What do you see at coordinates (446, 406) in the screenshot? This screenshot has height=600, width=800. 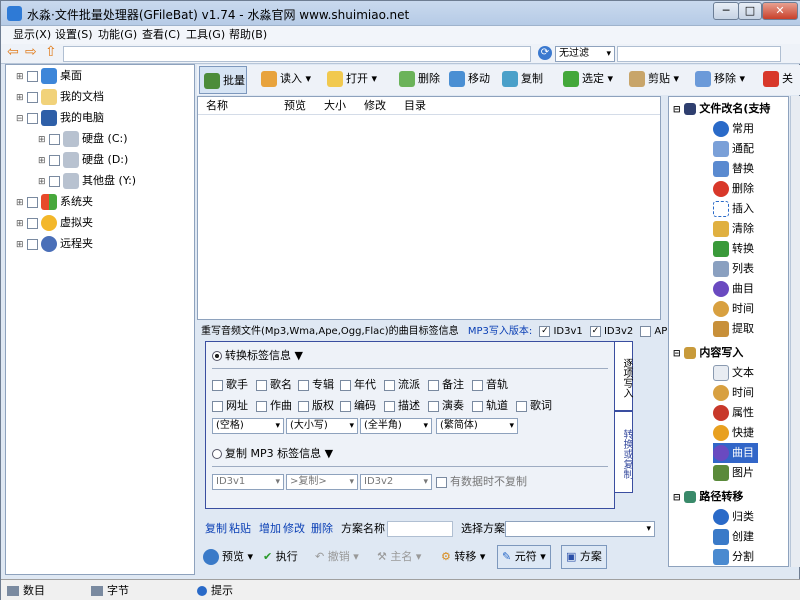 I see `field-performer: 演奏` at bounding box center [446, 406].